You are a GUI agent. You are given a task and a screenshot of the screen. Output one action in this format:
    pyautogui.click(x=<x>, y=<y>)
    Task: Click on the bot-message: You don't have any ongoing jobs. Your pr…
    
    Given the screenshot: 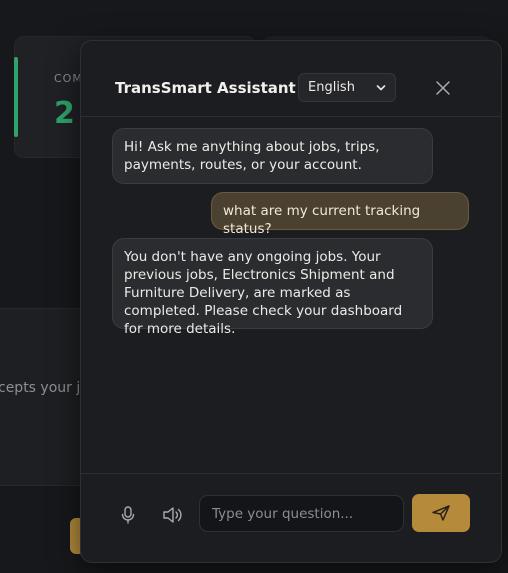 What is the action you would take?
    pyautogui.click(x=272, y=287)
    